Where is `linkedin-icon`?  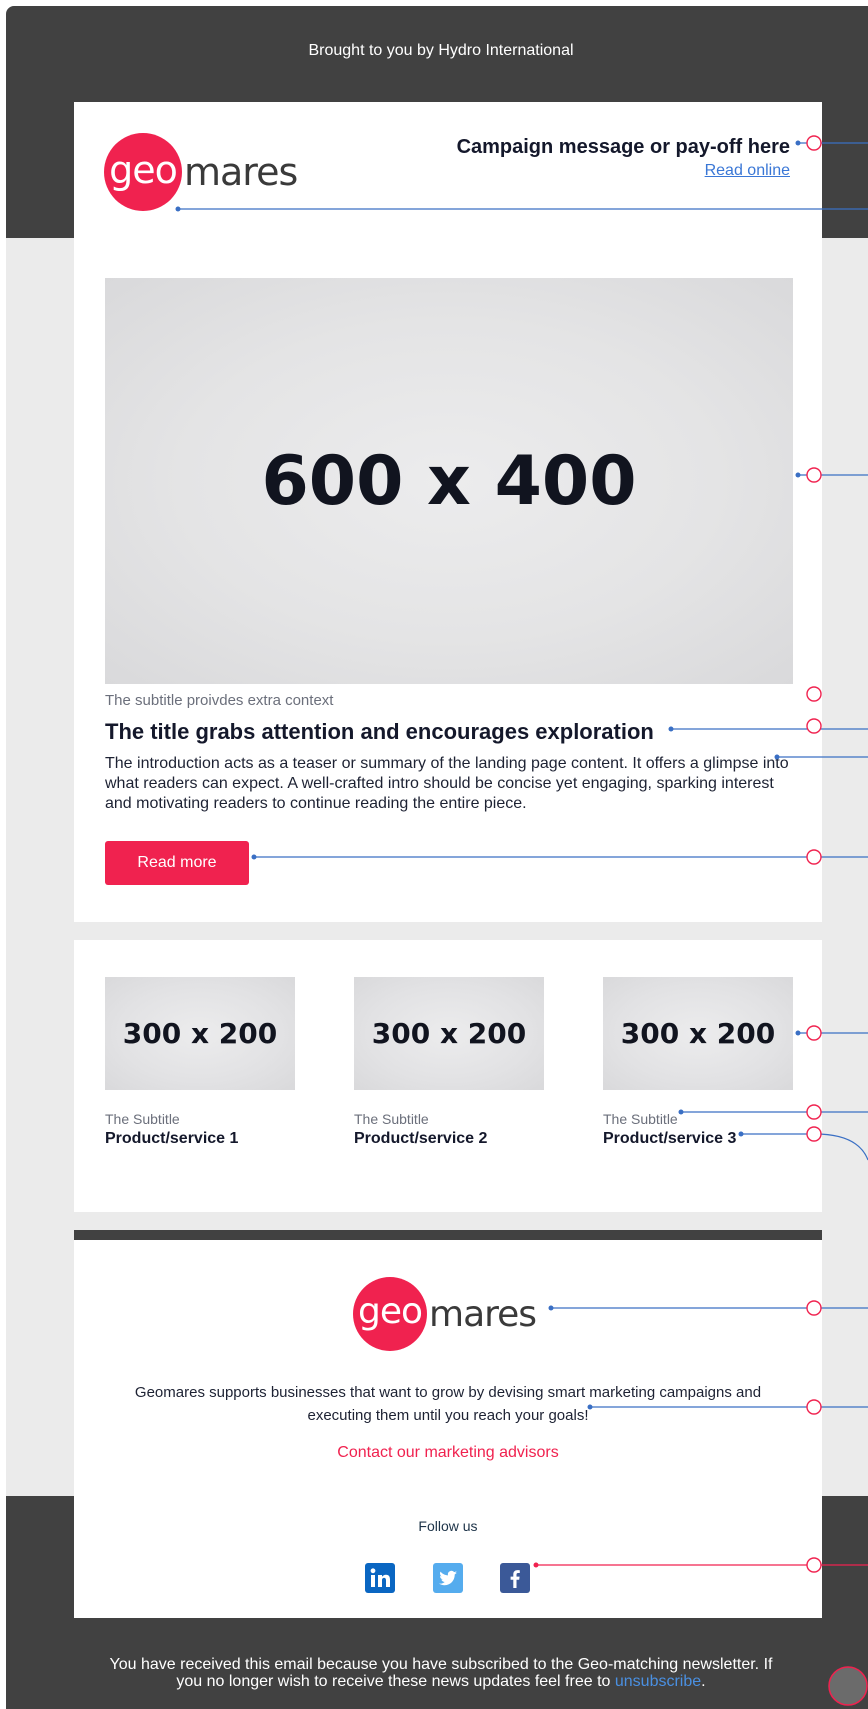
linkedin-icon is located at coordinates (380, 1578).